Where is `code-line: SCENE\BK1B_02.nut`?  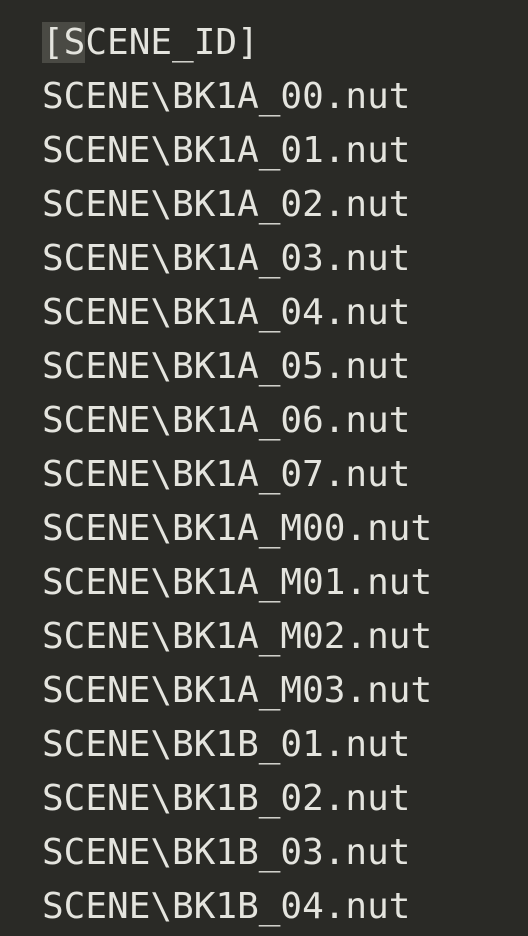 code-line: SCENE\BK1B_02.nut is located at coordinates (237, 799).